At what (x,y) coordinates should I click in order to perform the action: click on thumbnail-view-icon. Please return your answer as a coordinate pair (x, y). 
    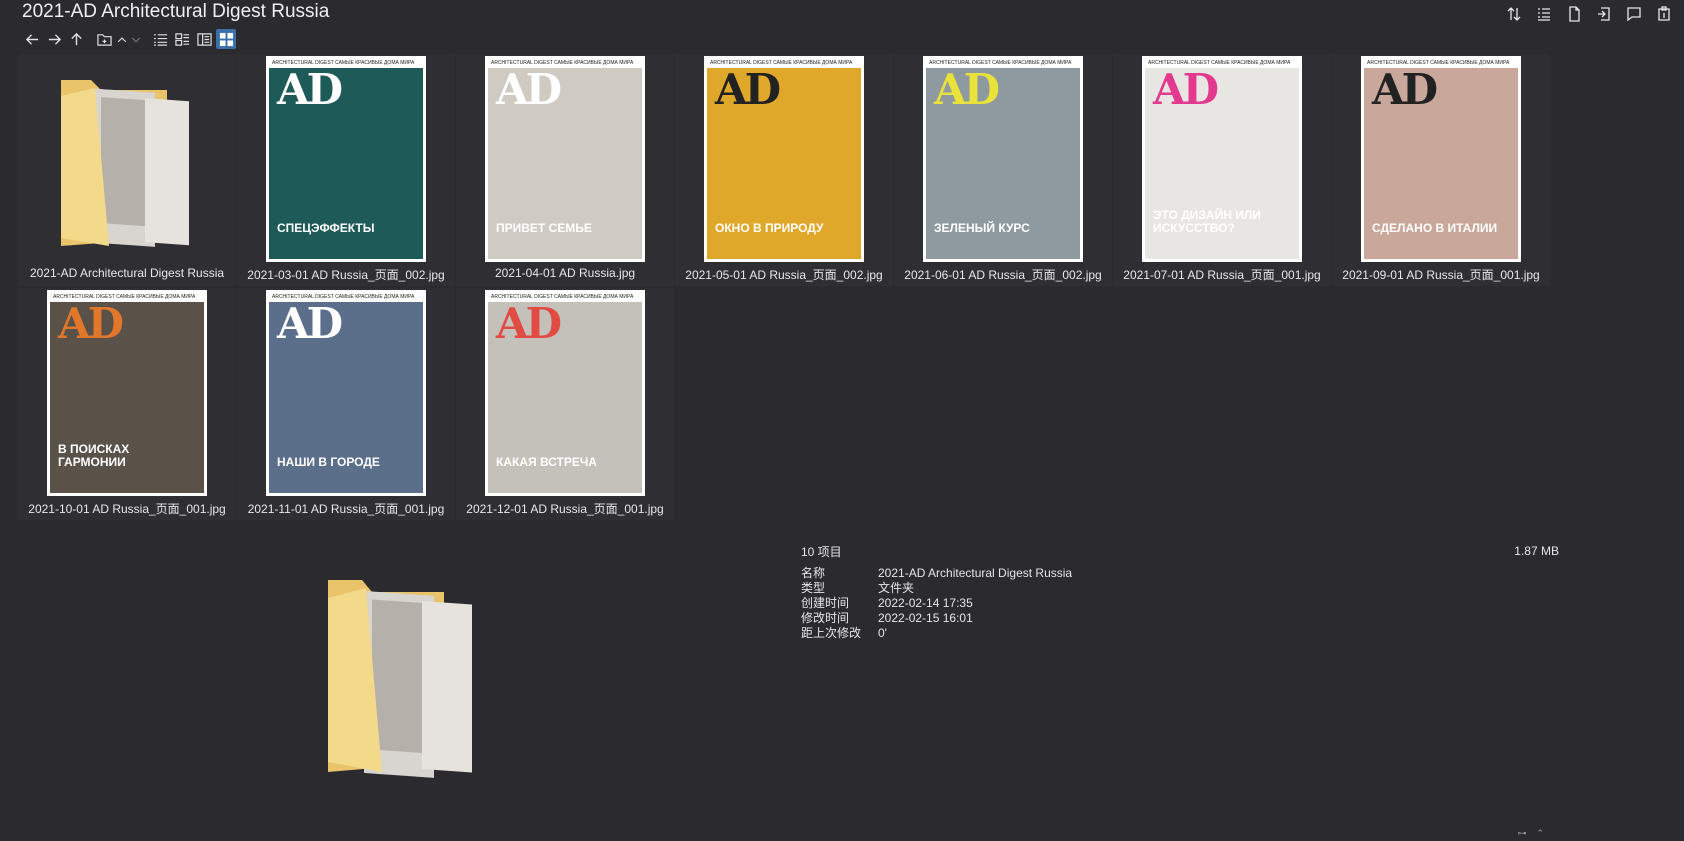
    Looking at the image, I should click on (226, 39).